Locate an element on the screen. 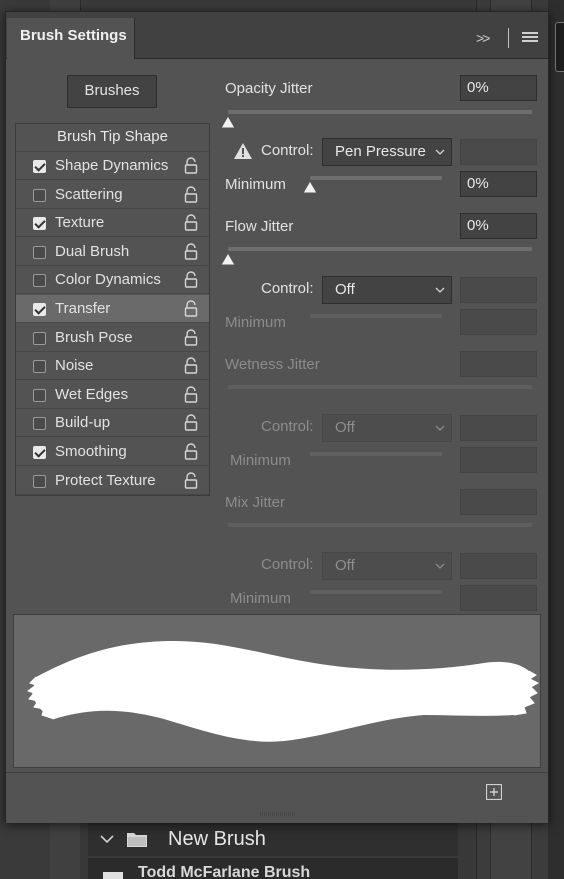 This screenshot has height=879, width=564. mix-jitter-label: Mix Jitter is located at coordinates (255, 502).